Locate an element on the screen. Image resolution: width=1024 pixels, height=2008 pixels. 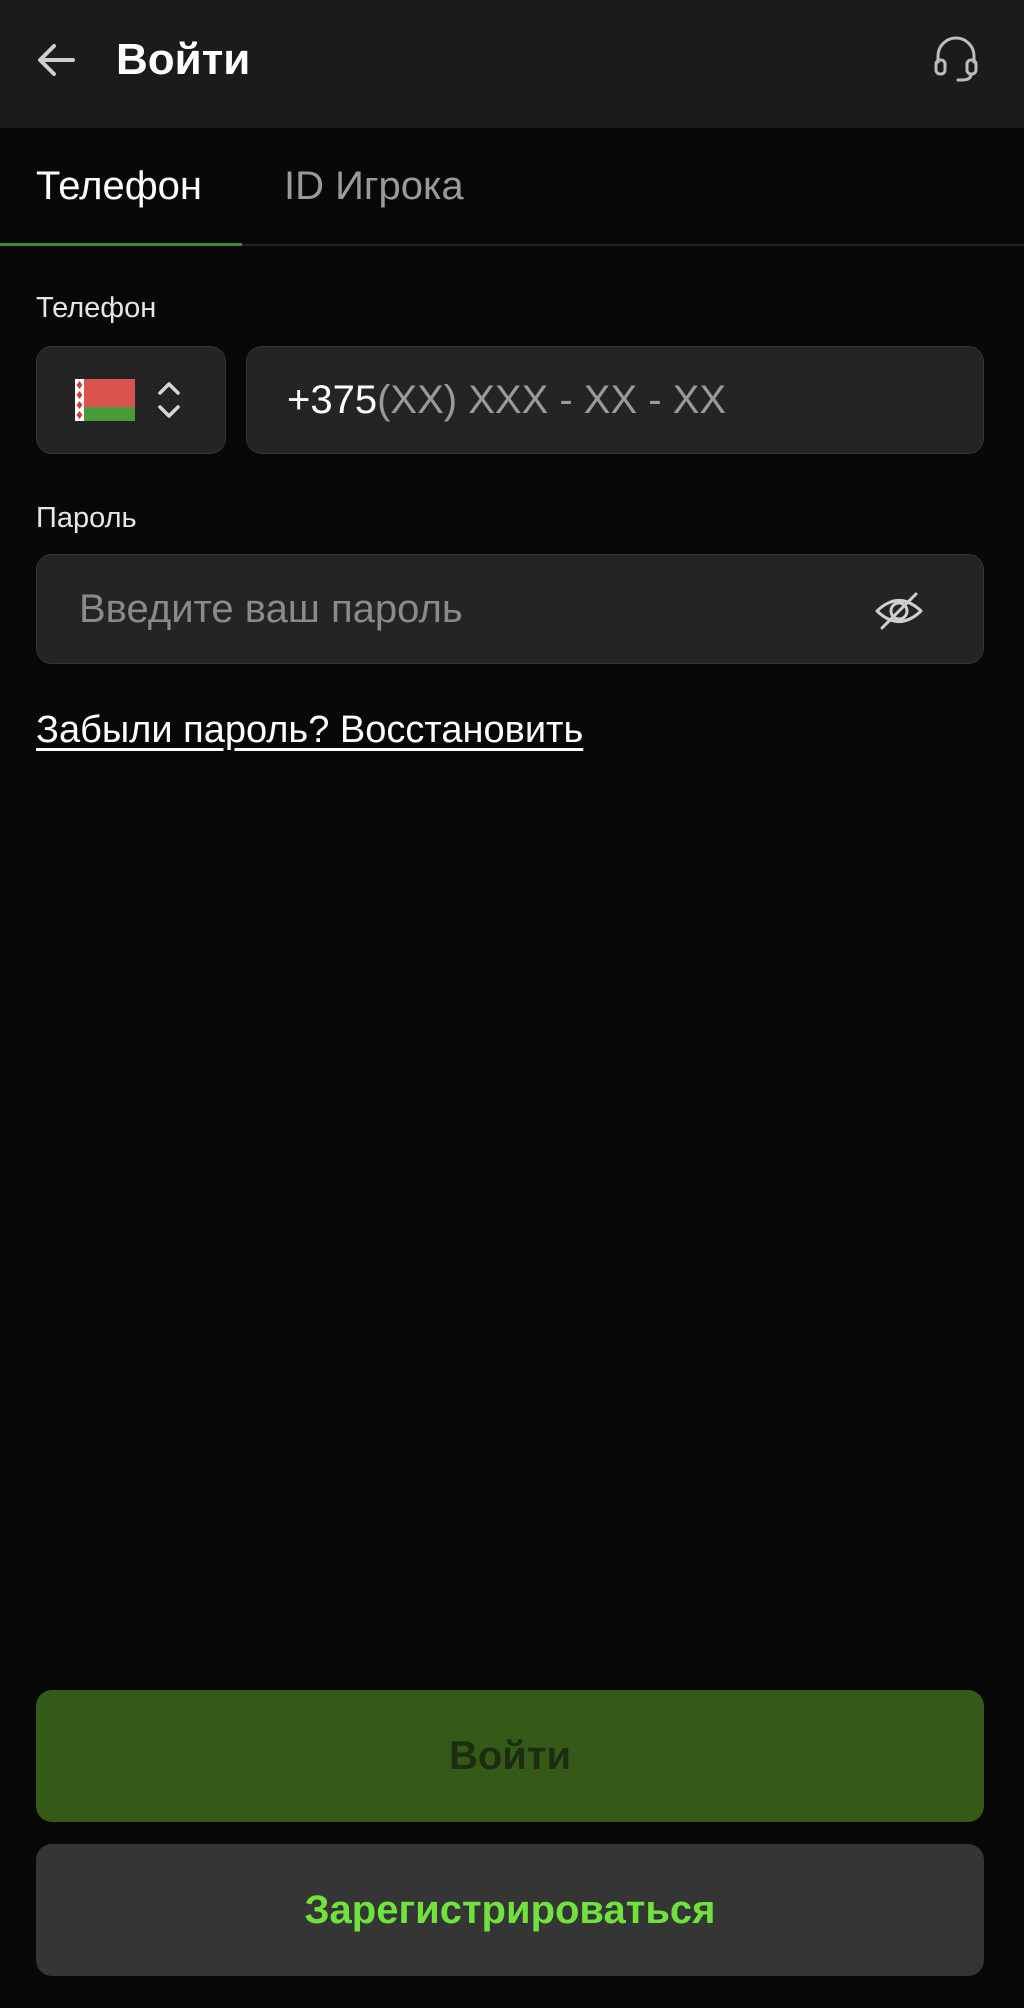
arrow-left-icon is located at coordinates (56, 60).